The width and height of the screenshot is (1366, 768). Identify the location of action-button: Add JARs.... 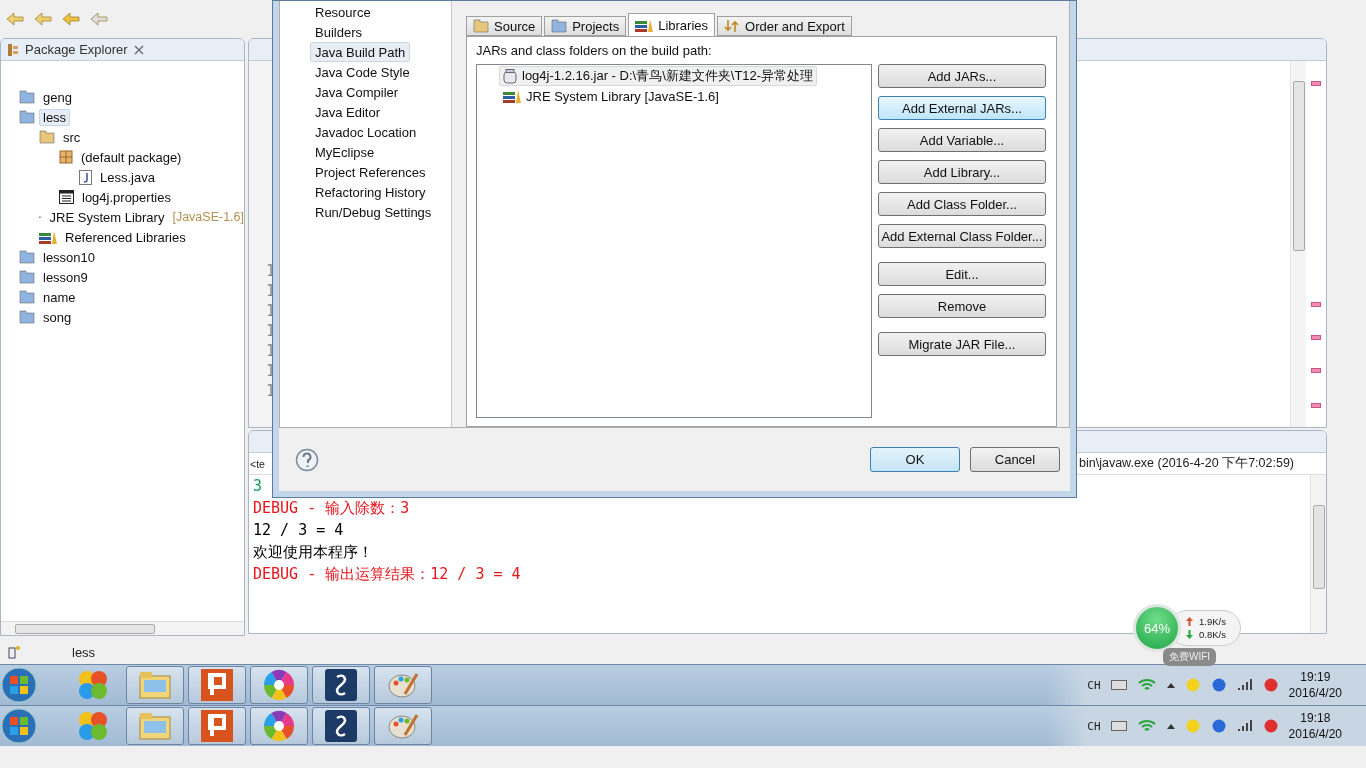
(962, 76).